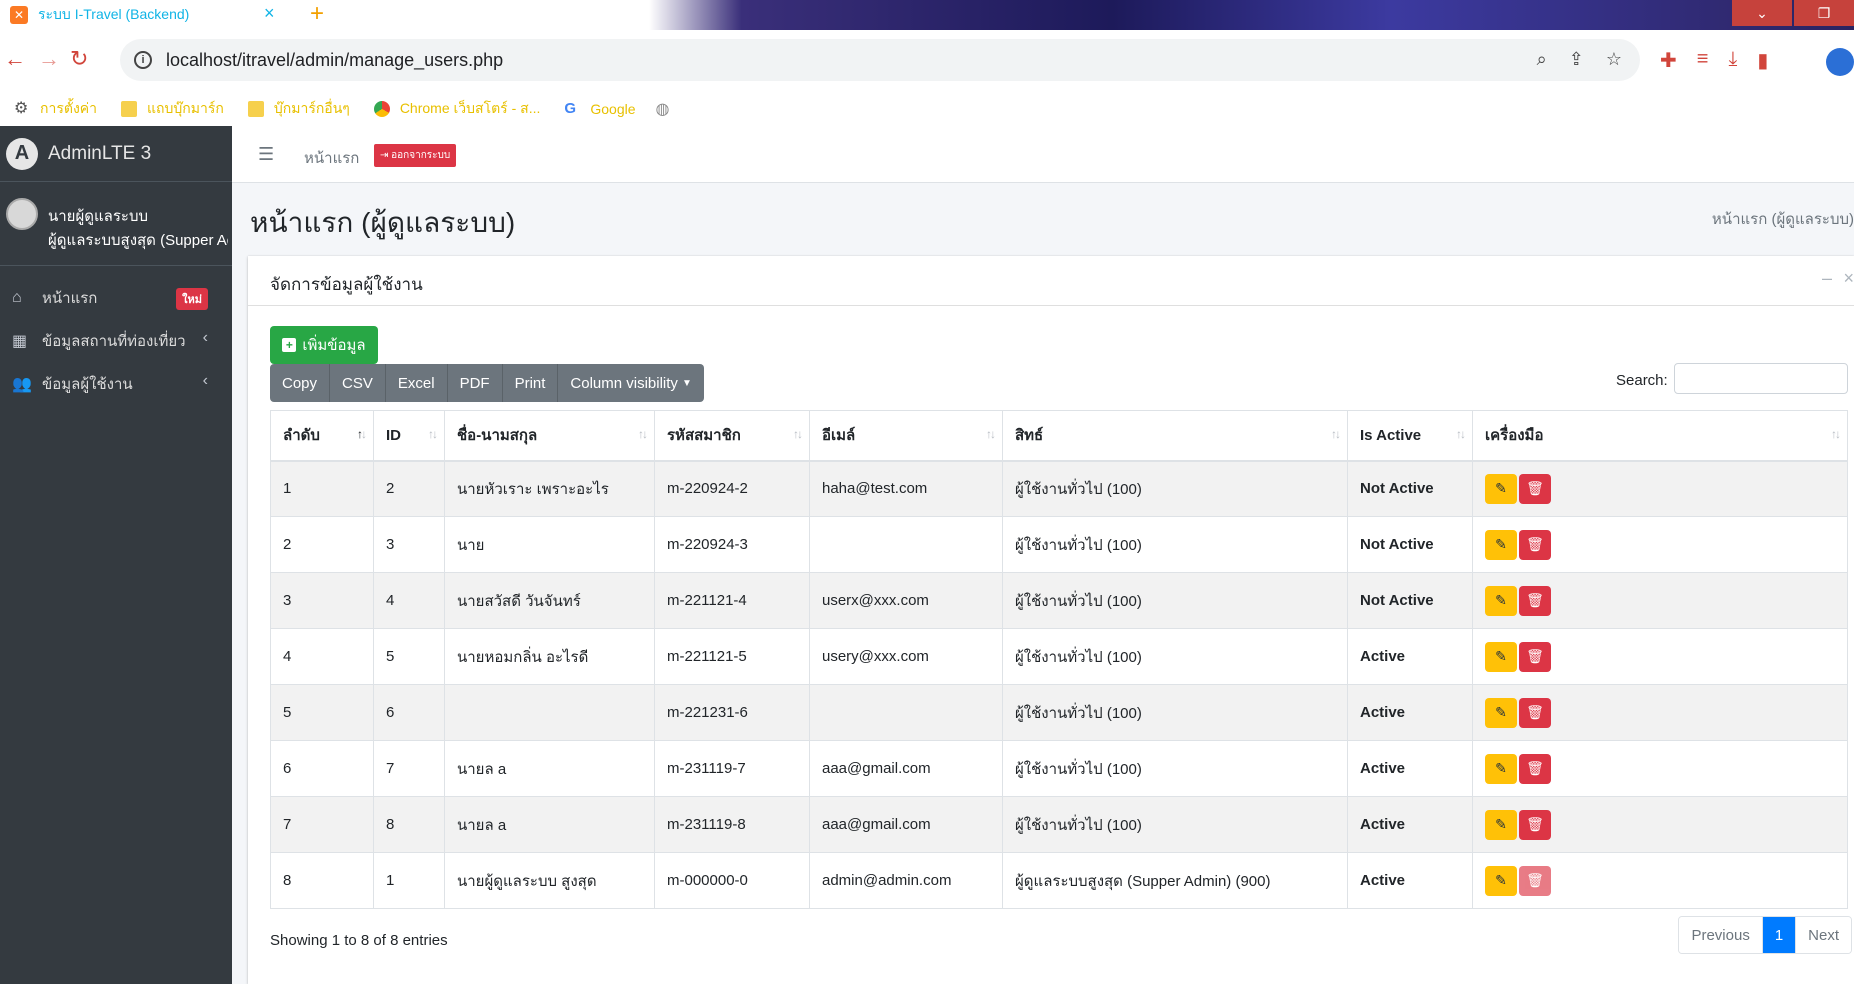 This screenshot has width=1854, height=984. What do you see at coordinates (116, 383) in the screenshot?
I see `sidebar-item-users: 👥 ข้อมูลผู้ใช้งาน ‹` at bounding box center [116, 383].